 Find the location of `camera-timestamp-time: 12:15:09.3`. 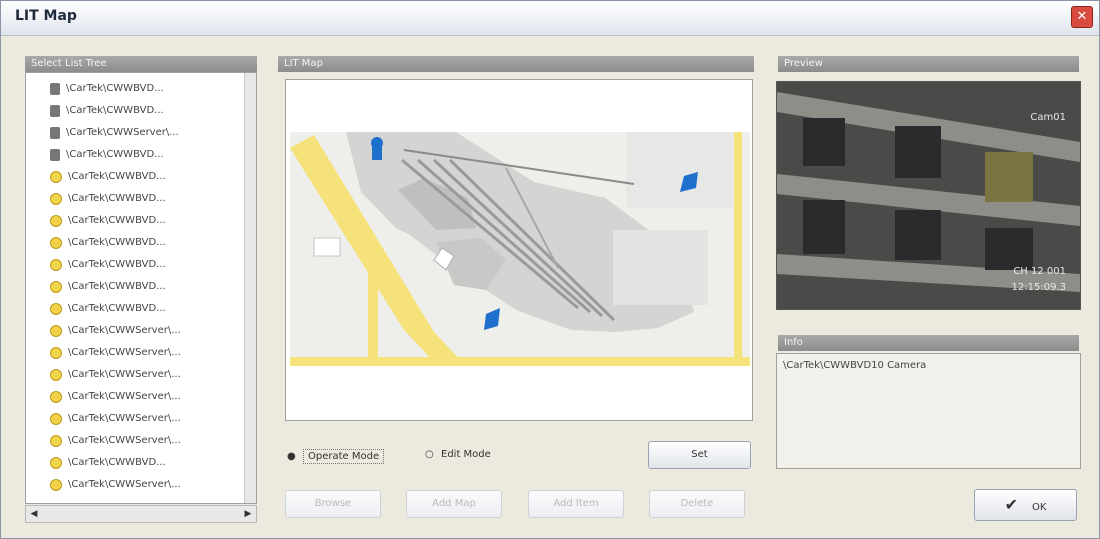

camera-timestamp-time: 12:15:09.3 is located at coordinates (1038, 287).